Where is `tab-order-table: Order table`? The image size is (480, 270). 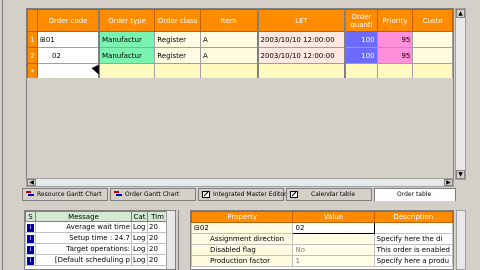 tab-order-table: Order table is located at coordinates (415, 194).